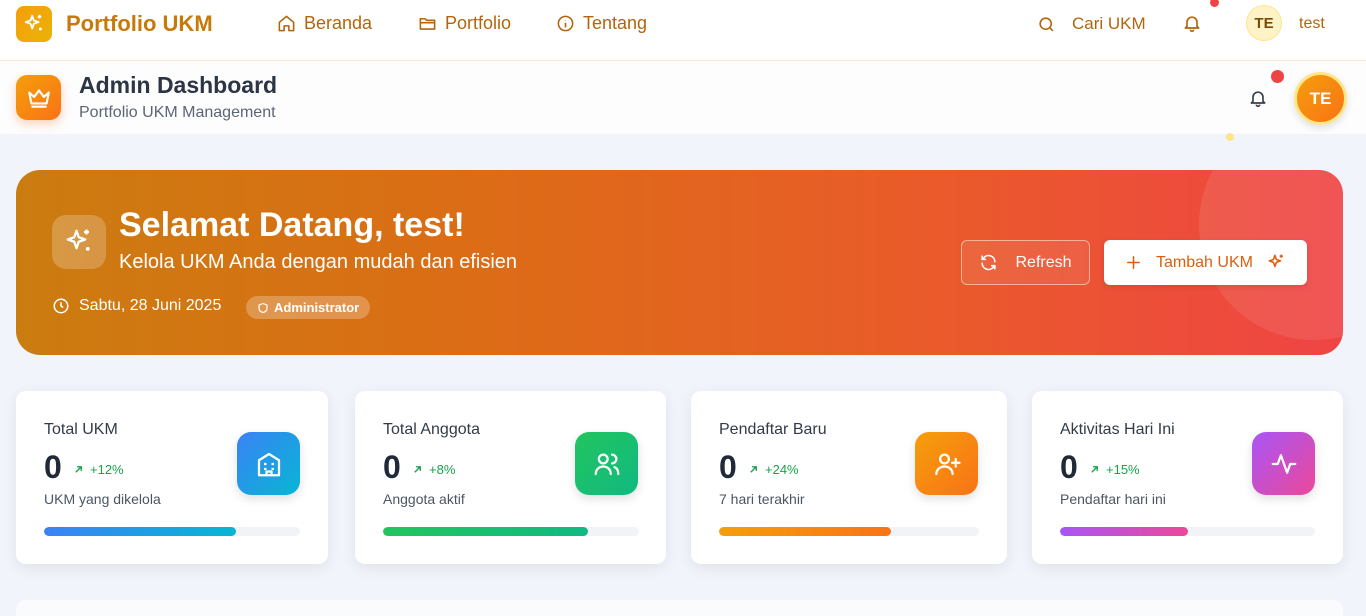  Describe the element at coordinates (61, 306) in the screenshot. I see `clock-icon` at that location.